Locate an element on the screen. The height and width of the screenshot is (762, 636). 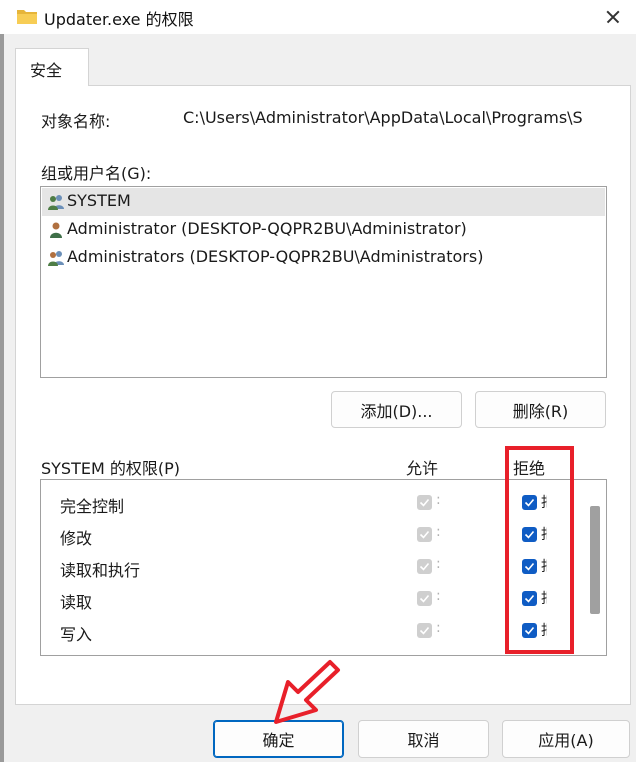
group-user-label: 组或用户名(G): is located at coordinates (96, 173).